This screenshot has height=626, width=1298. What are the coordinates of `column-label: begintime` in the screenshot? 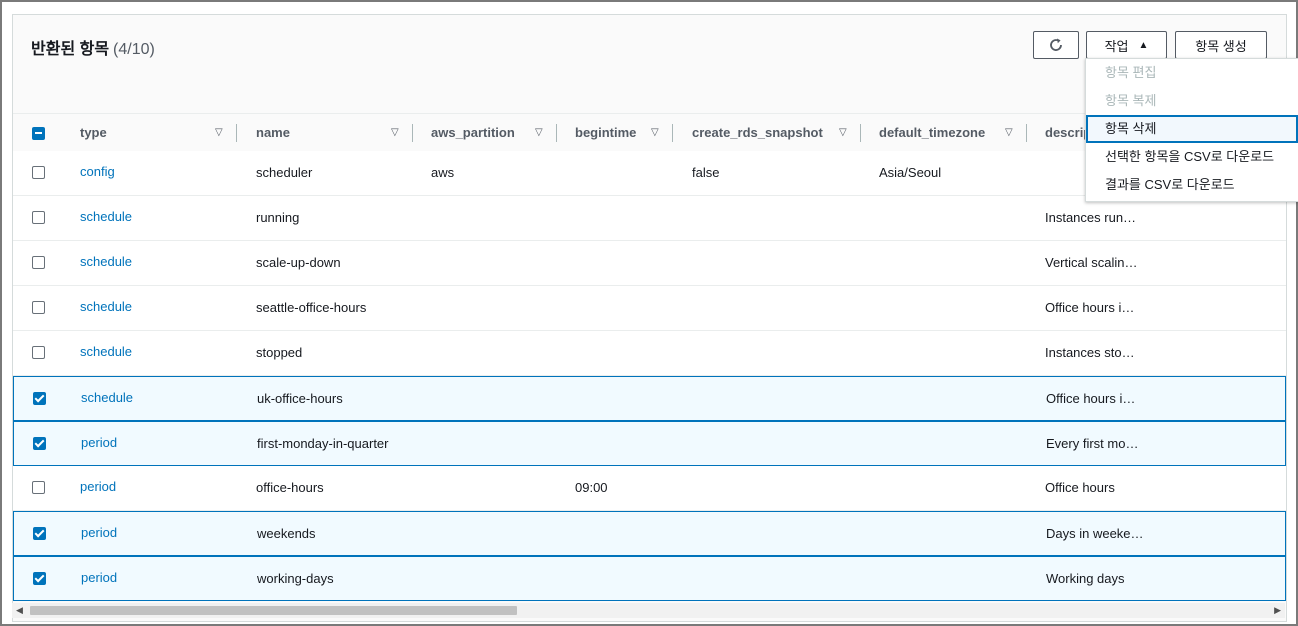 It's located at (606, 132).